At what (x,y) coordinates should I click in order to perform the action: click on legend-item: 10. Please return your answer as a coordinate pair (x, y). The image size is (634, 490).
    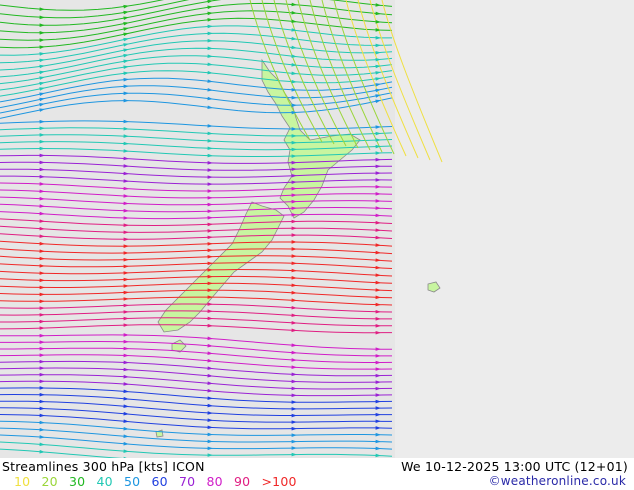
    Looking at the image, I should click on (22, 481).